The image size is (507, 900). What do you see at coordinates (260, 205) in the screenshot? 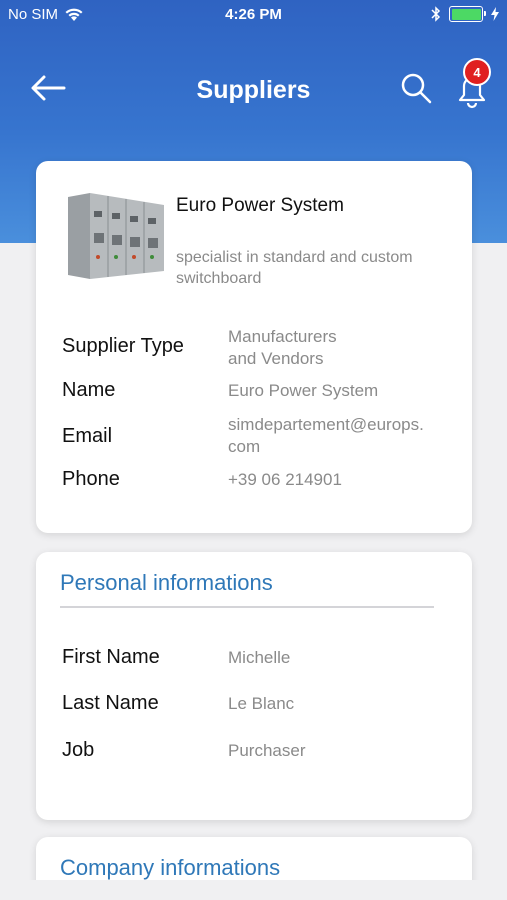
I see `company-name: Euro Power System` at bounding box center [260, 205].